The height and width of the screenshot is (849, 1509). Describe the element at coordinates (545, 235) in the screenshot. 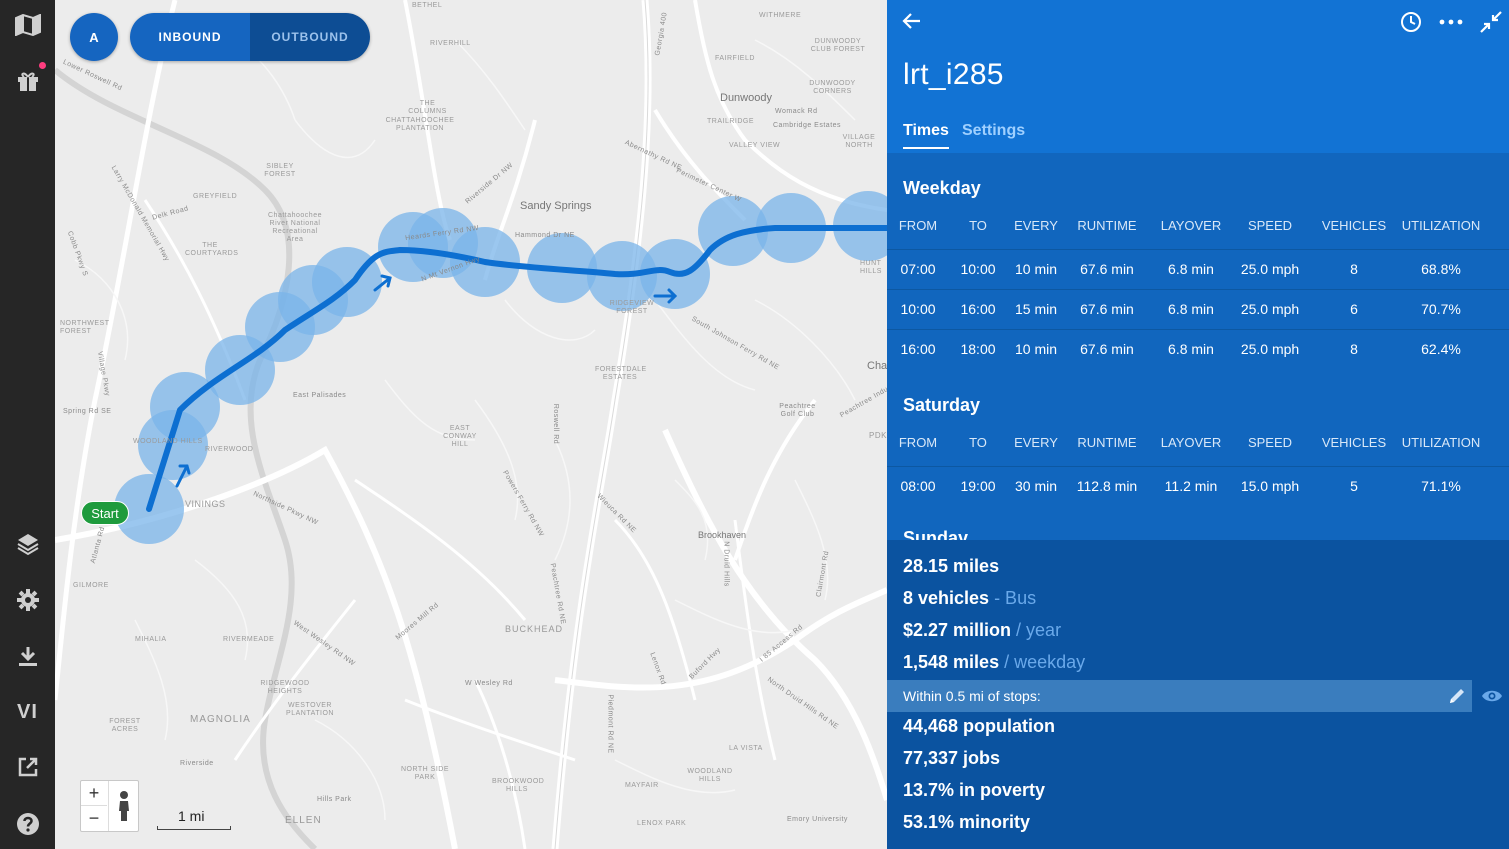

I see `map-label: Hammond Dr NE` at that location.